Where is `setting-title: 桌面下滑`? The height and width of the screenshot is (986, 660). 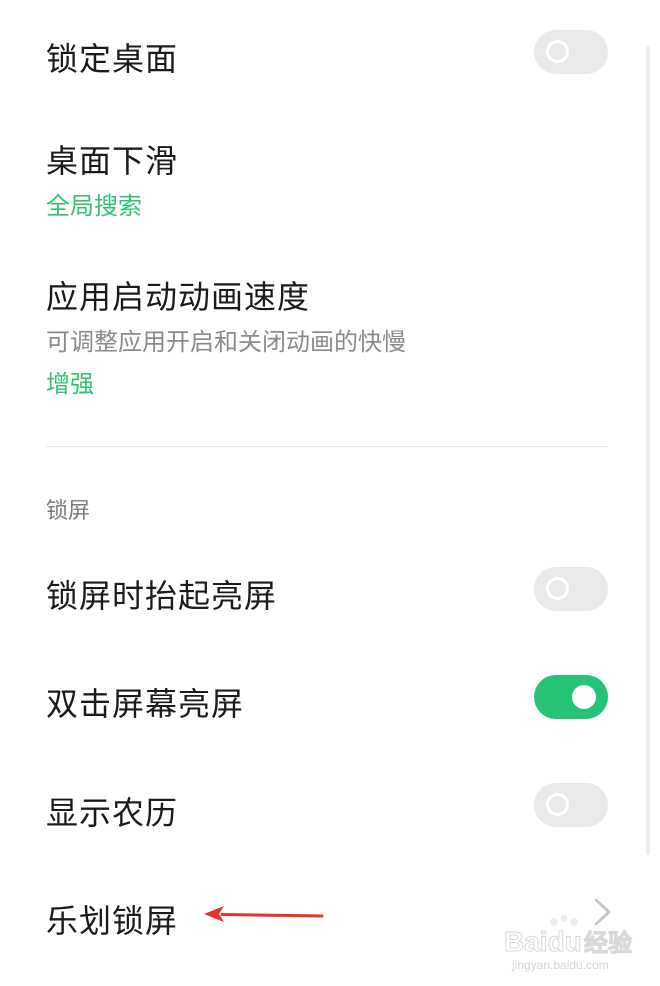 setting-title: 桌面下滑 is located at coordinates (112, 161).